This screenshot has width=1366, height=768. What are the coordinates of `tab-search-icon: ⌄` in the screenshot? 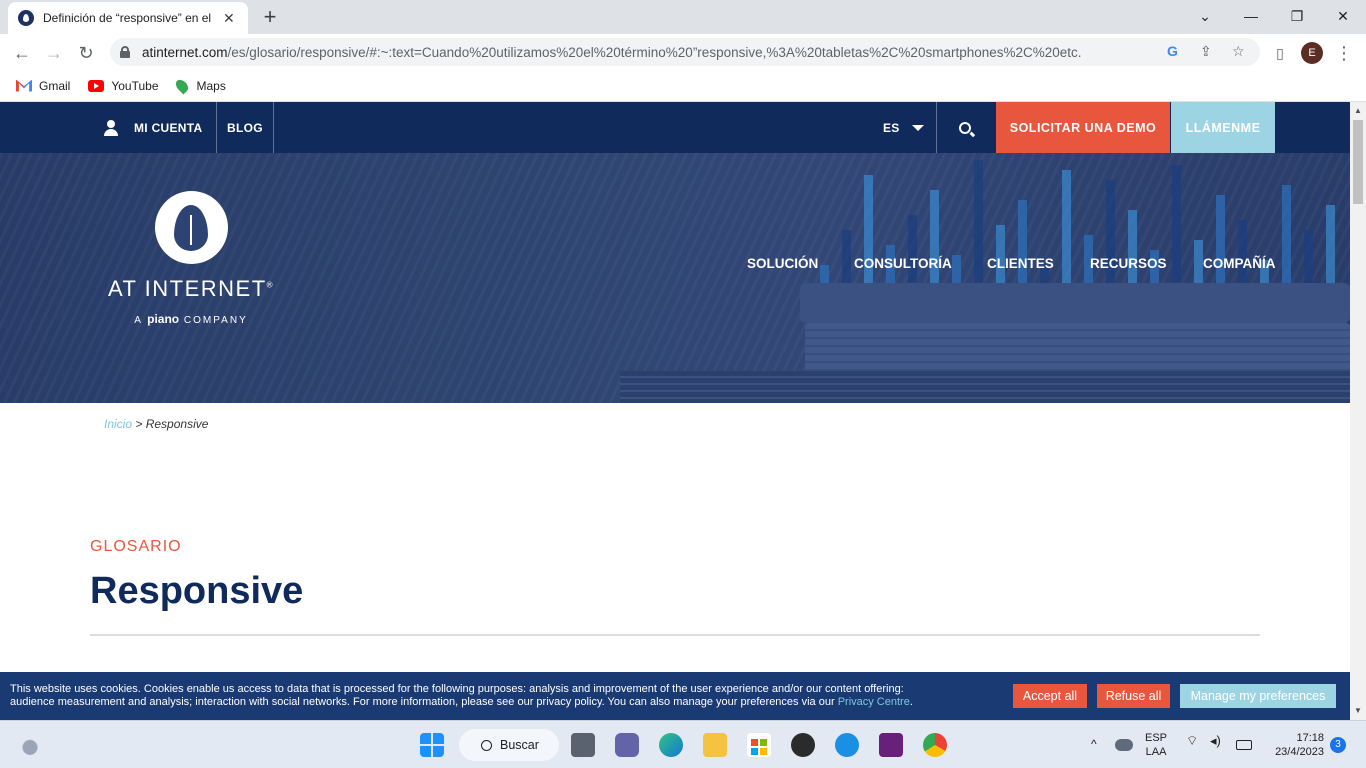 It's located at (1205, 16).